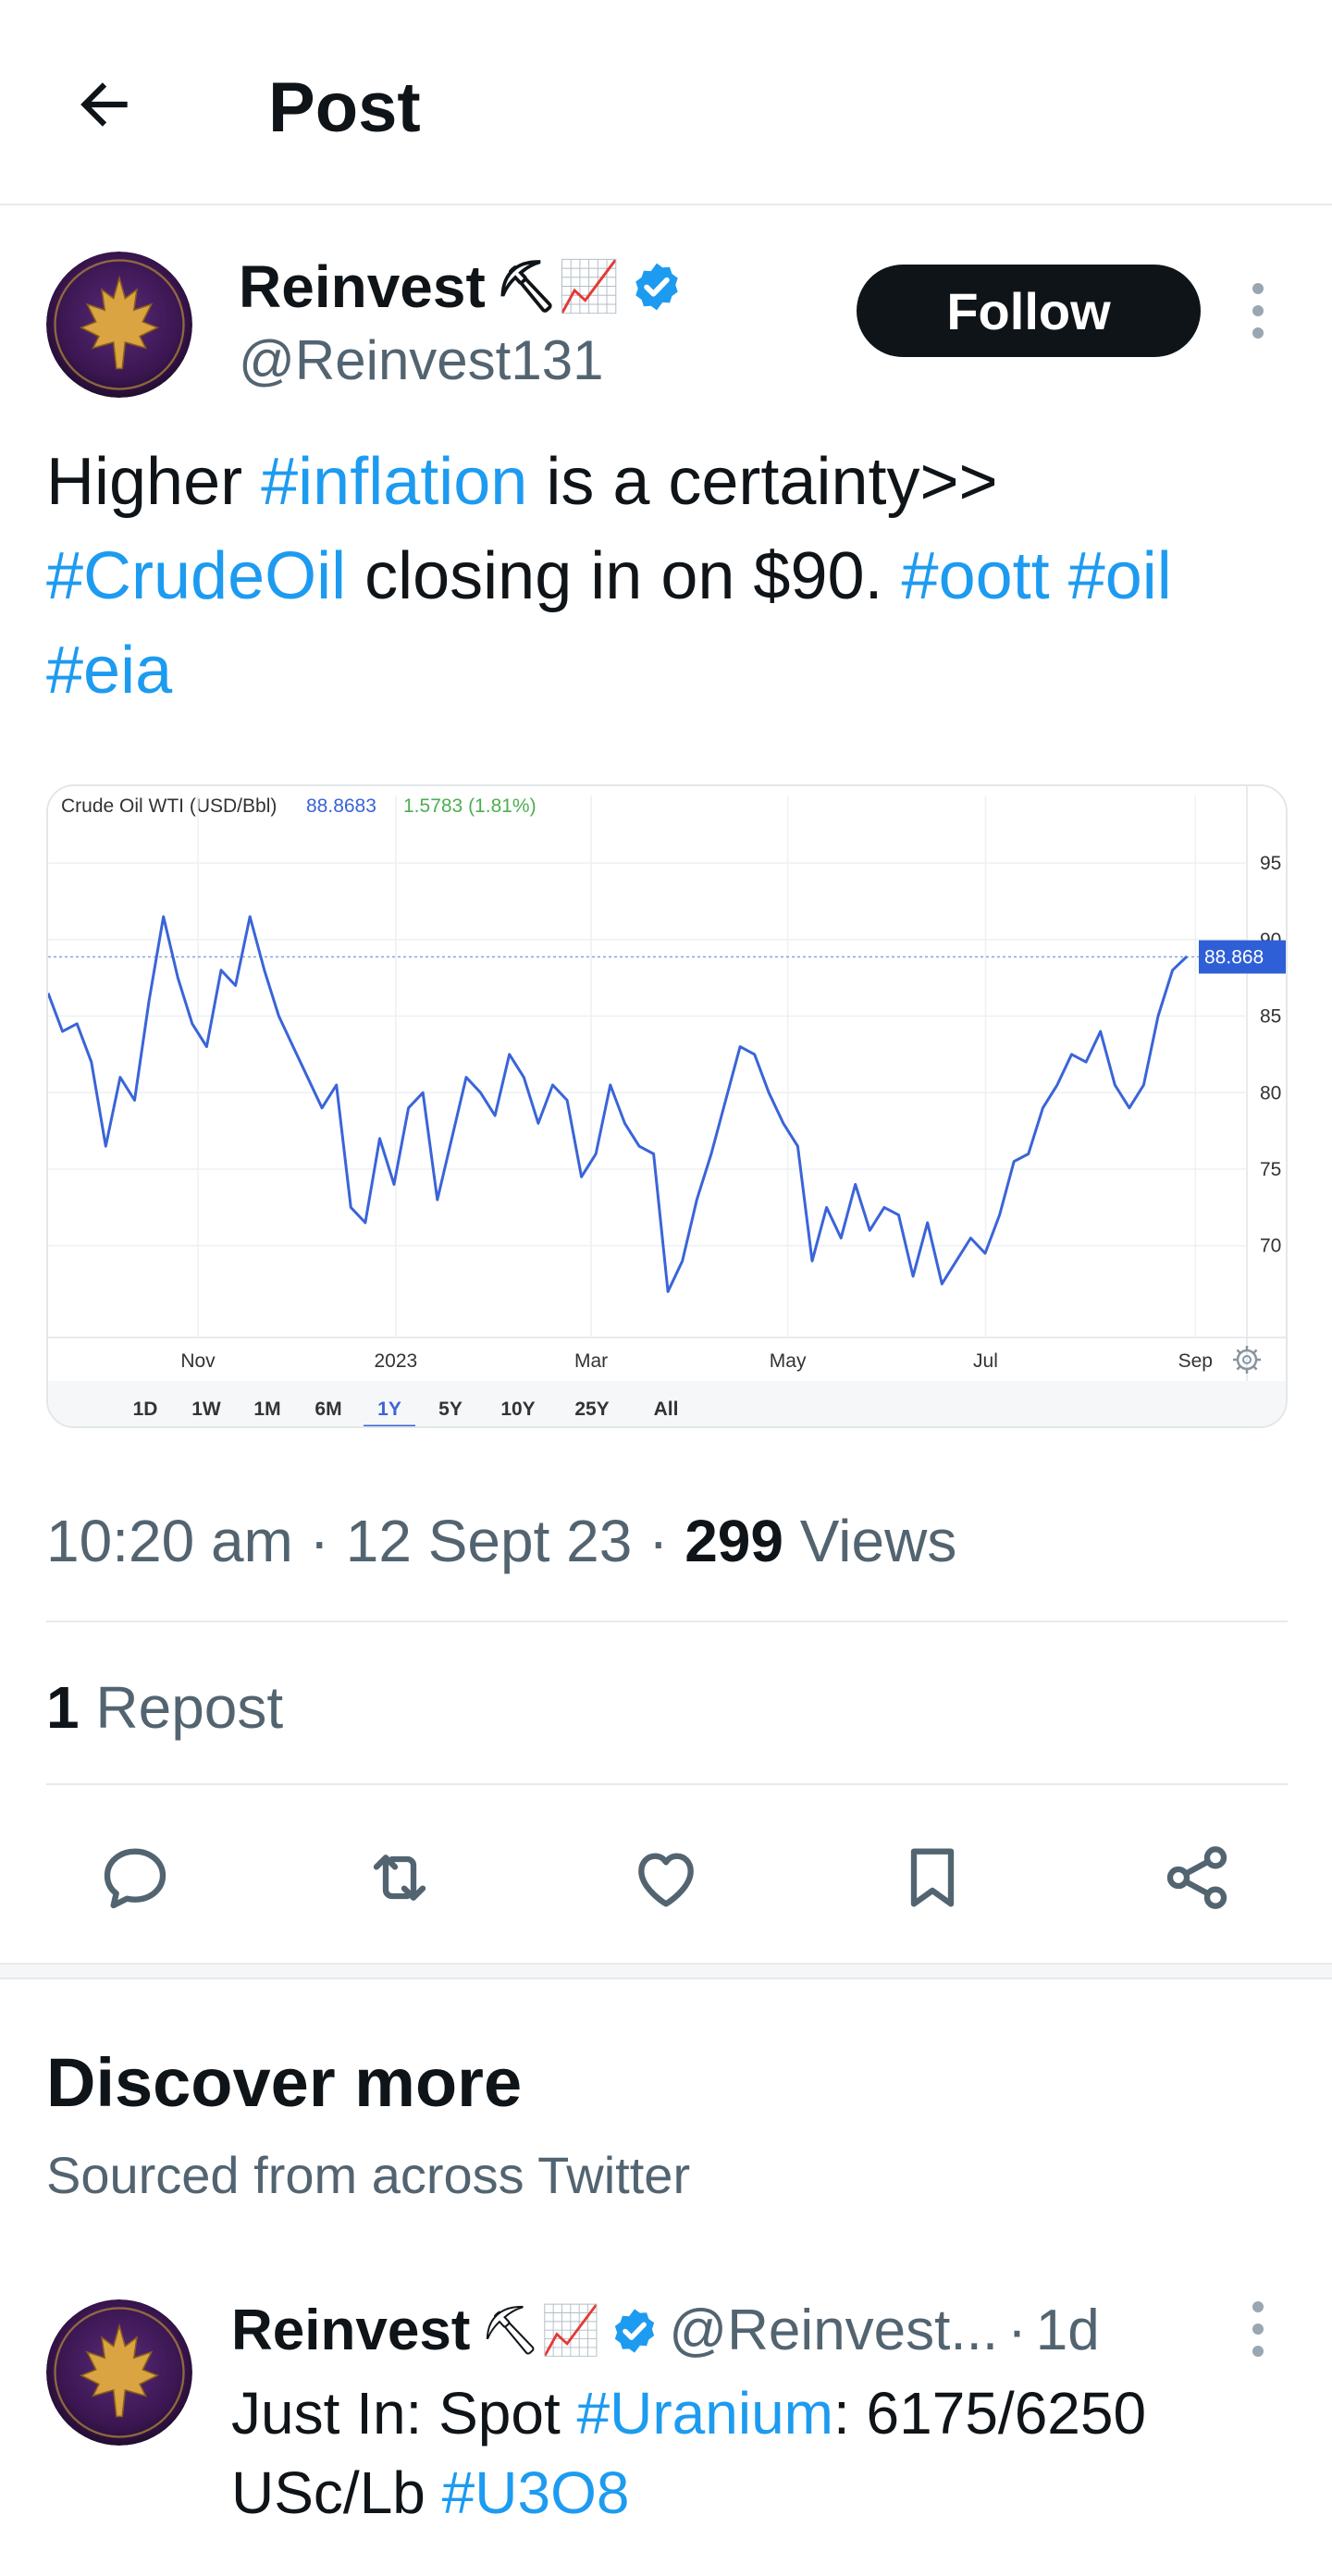 This screenshot has height=2576, width=1332. What do you see at coordinates (1270, 1017) in the screenshot?
I see `y-tick-label: 85` at bounding box center [1270, 1017].